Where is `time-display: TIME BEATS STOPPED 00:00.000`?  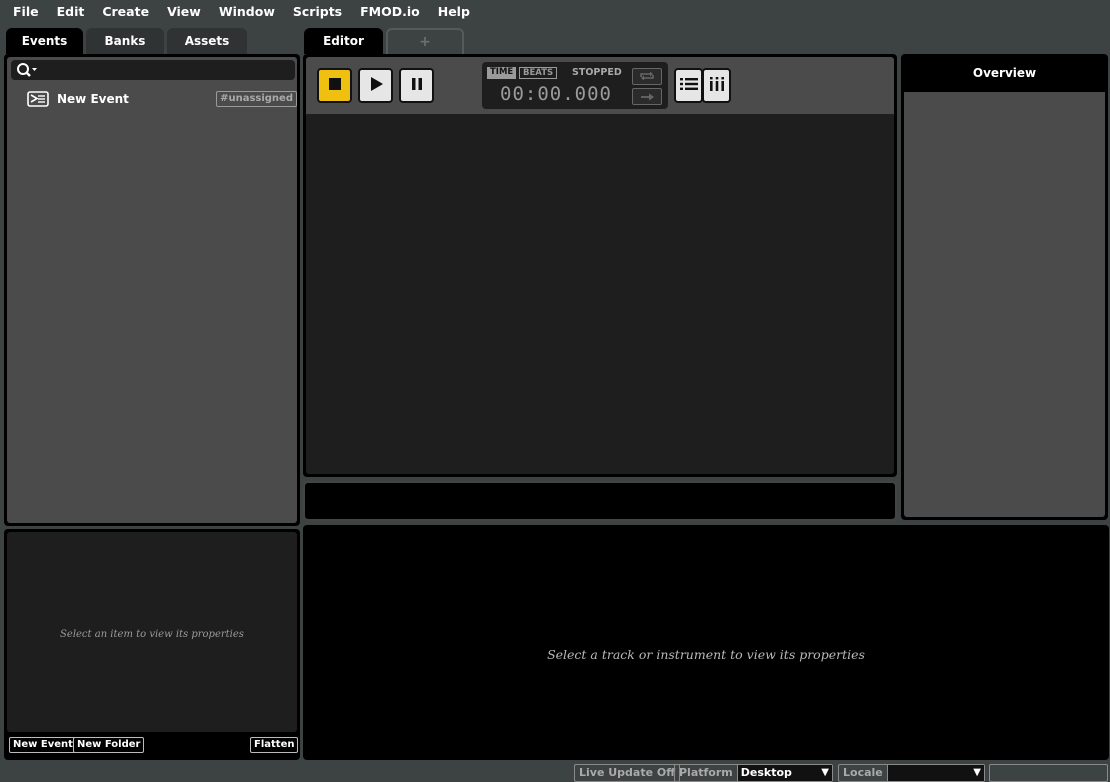
time-display: TIME BEATS STOPPED 00:00.000 is located at coordinates (575, 85).